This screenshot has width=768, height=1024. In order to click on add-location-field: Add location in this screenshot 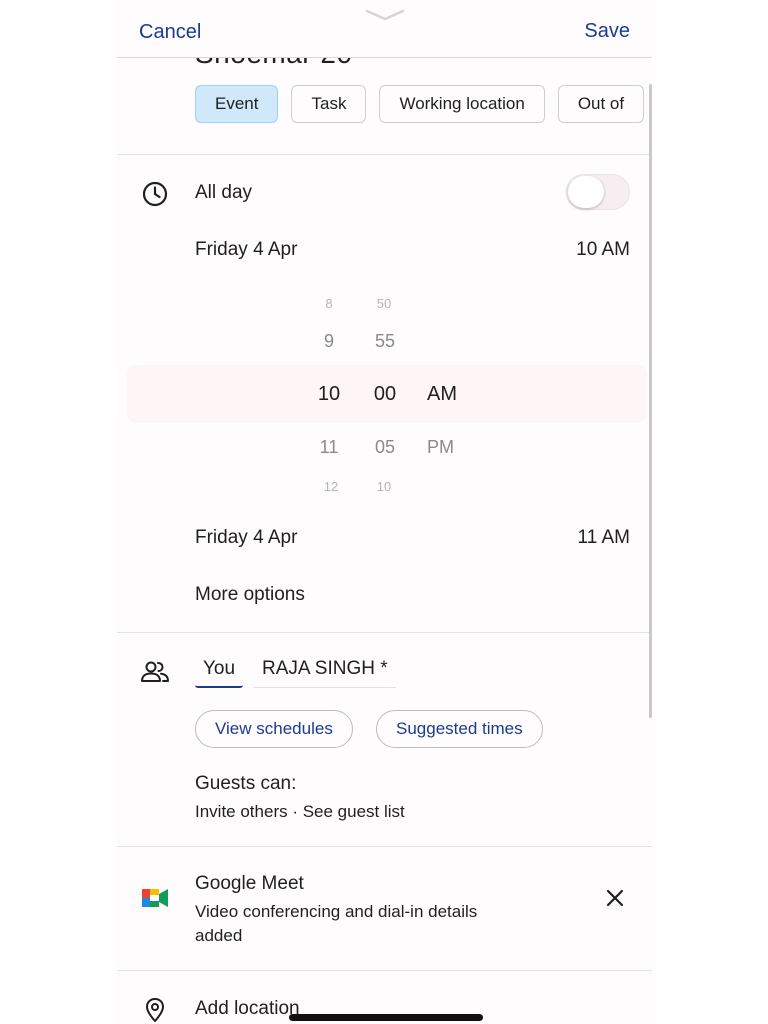, I will do `click(247, 1009)`.